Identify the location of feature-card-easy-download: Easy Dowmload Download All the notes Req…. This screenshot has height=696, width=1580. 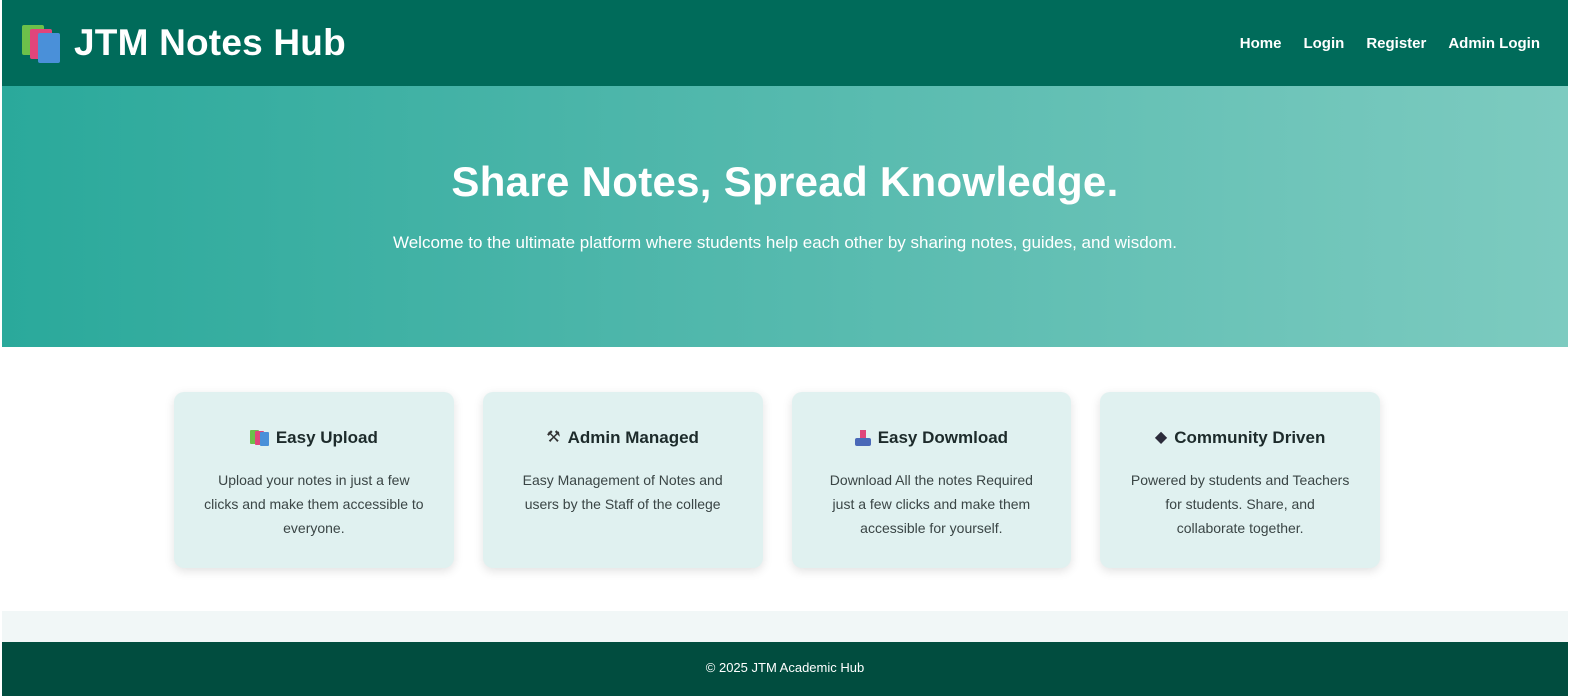
(931, 480).